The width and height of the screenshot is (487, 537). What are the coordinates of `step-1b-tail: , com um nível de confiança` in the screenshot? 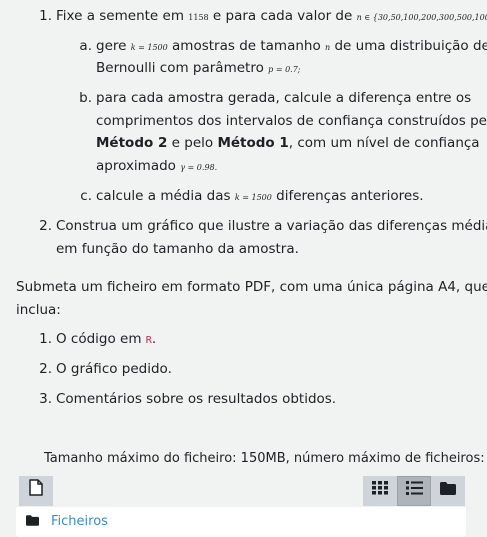 It's located at (384, 143).